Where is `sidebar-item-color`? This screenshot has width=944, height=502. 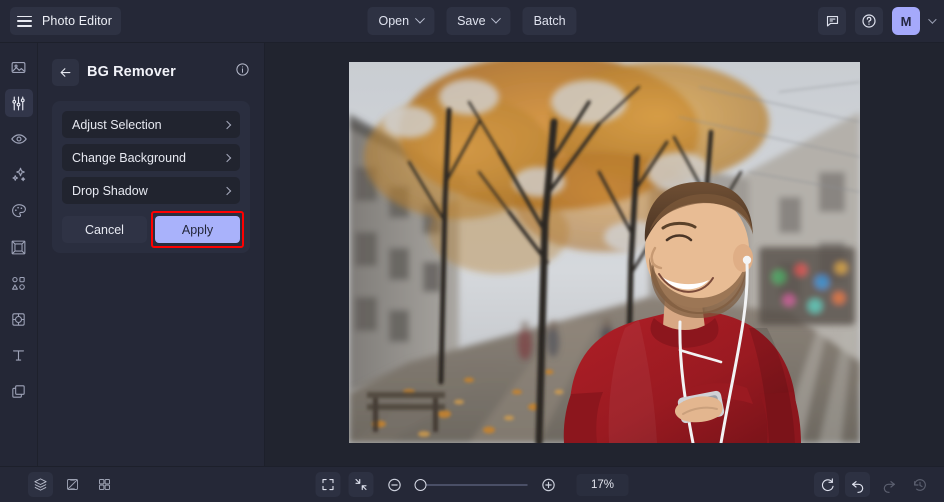
sidebar-item-color is located at coordinates (19, 211).